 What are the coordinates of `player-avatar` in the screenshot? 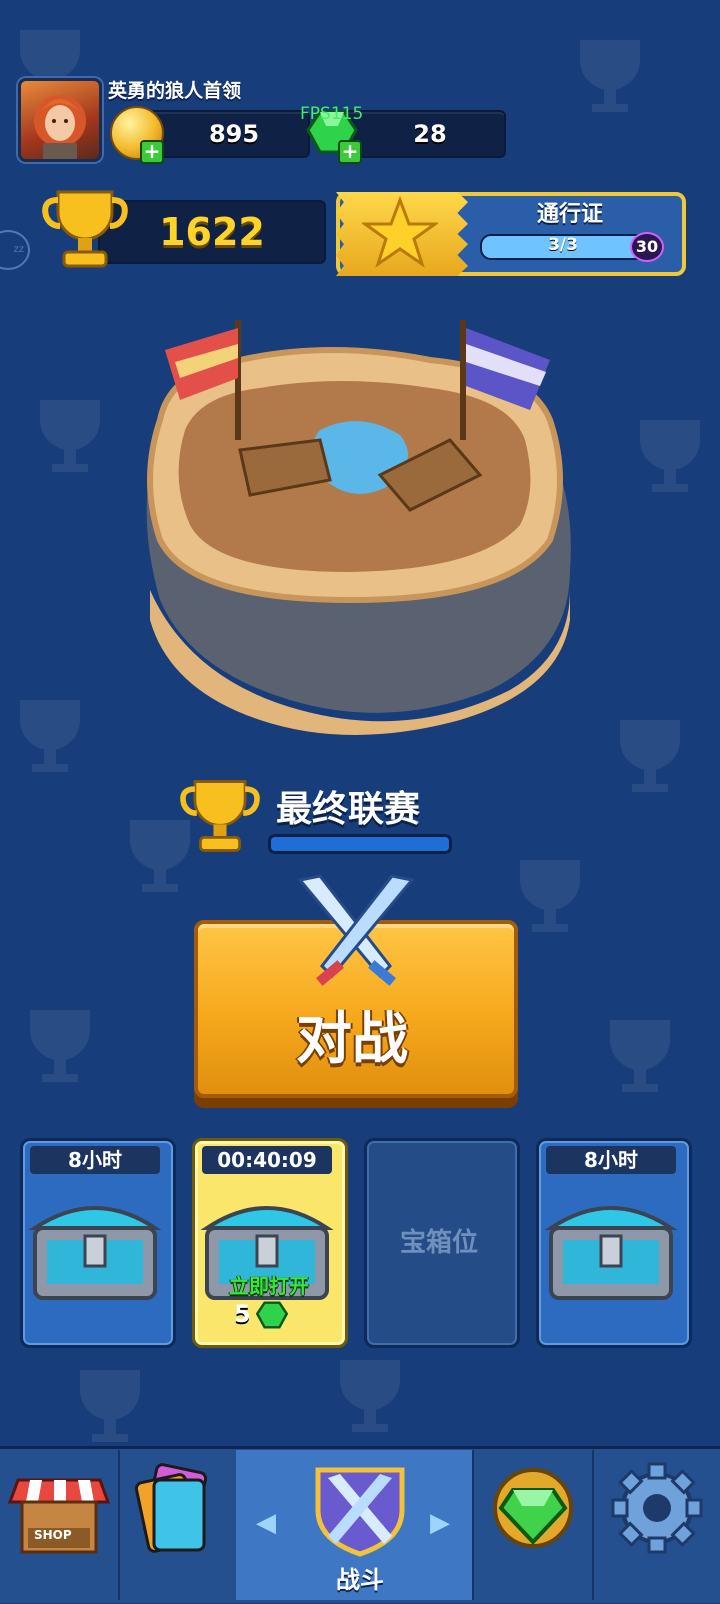 It's located at (60, 120).